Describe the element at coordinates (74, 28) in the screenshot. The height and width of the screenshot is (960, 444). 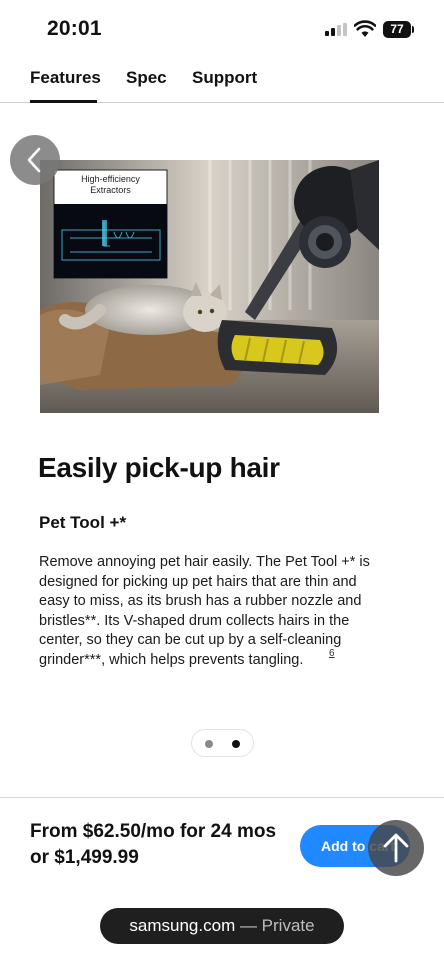
I see `status-time: 20:01` at that location.